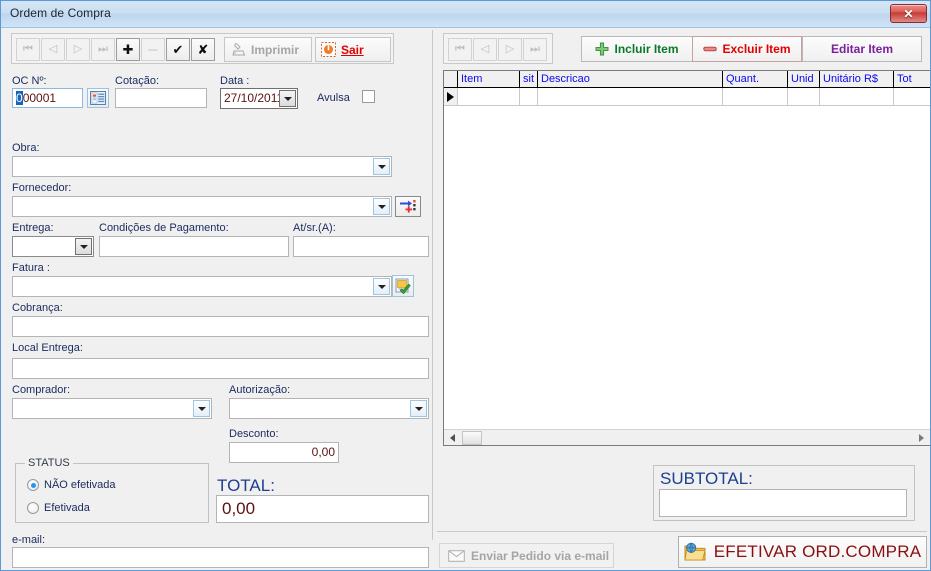 This screenshot has height=571, width=931. I want to click on grid-col-quant: Quant., so click(755, 79).